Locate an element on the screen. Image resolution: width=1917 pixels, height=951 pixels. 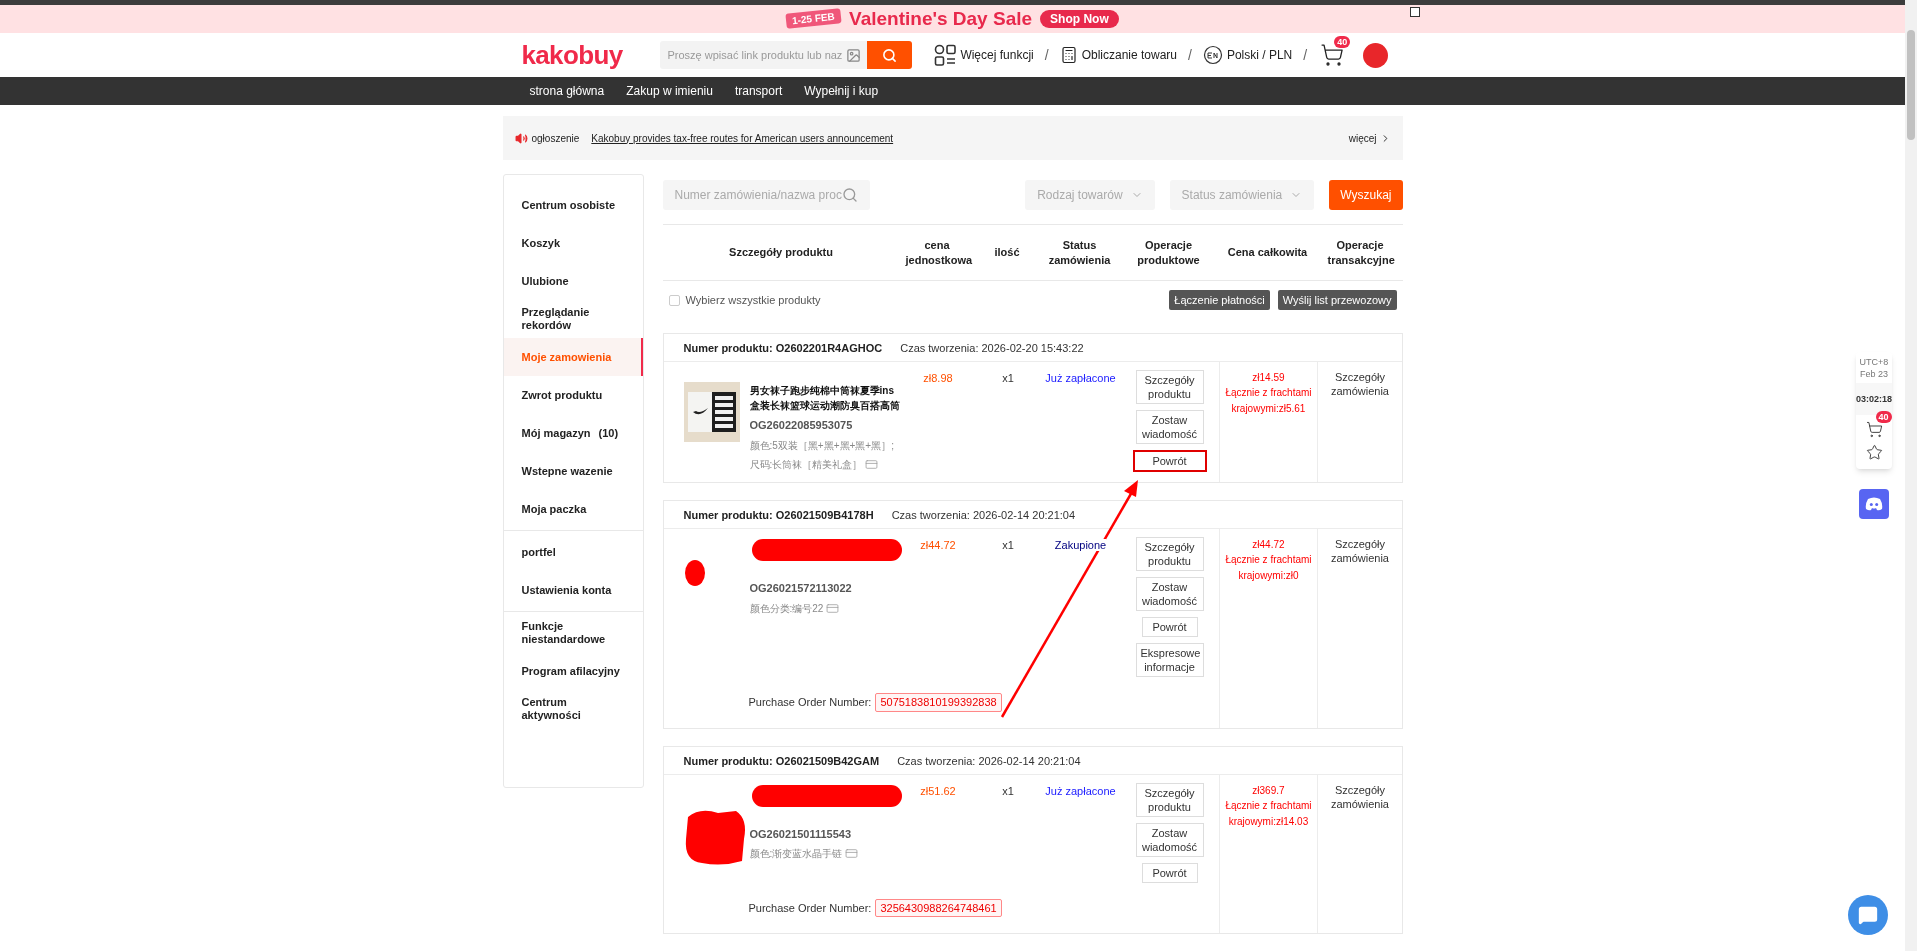
sidebar-item: Zwrot produktu is located at coordinates (573, 395).